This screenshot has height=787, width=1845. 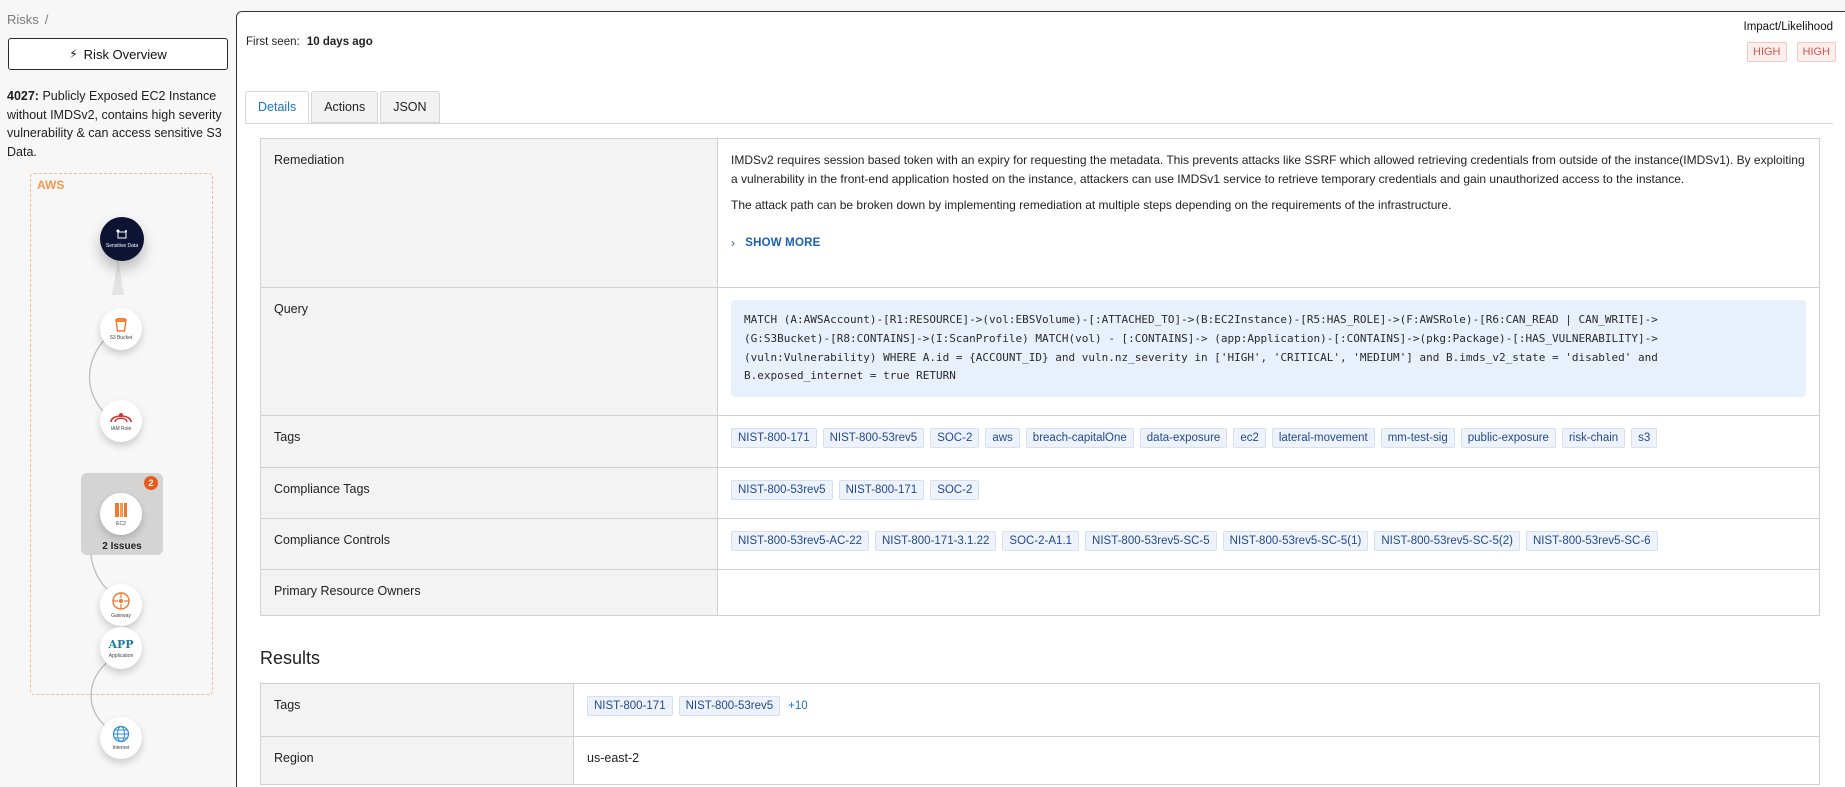 I want to click on compliance-control-chip: NIST-800-53rev5-SC-5(1), so click(x=1295, y=541).